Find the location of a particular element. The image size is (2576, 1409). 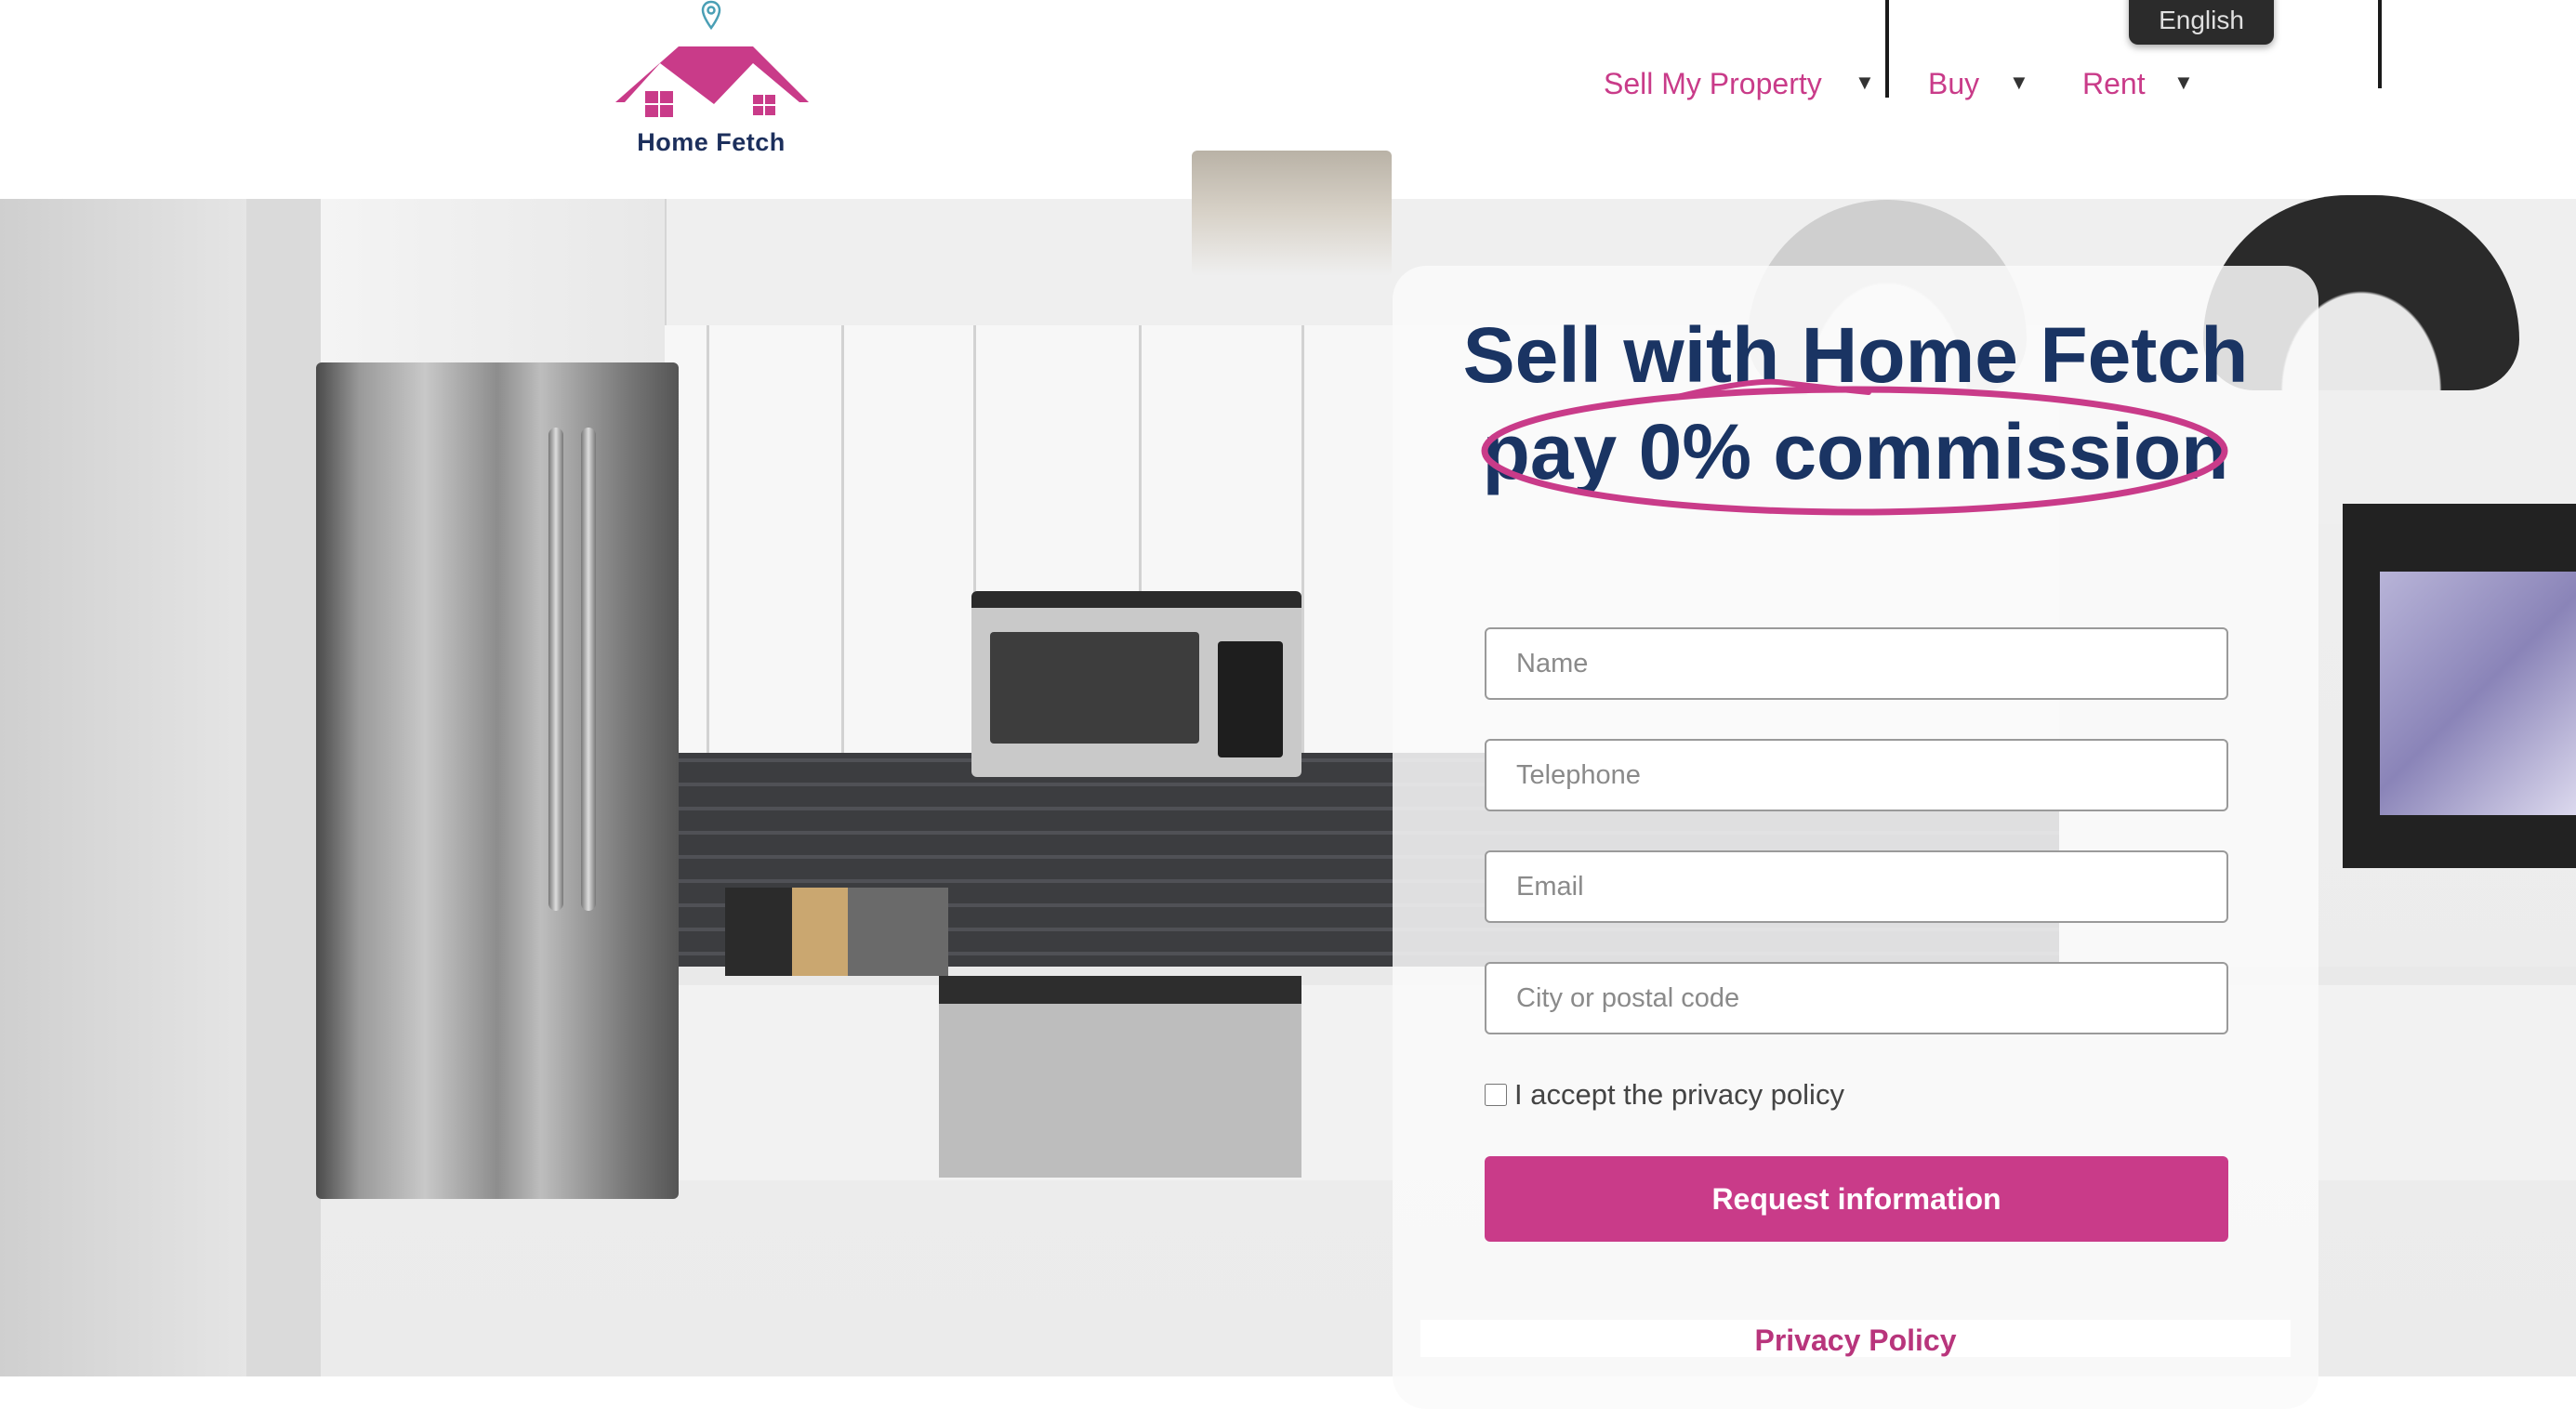

ceiling-light is located at coordinates (1292, 213).